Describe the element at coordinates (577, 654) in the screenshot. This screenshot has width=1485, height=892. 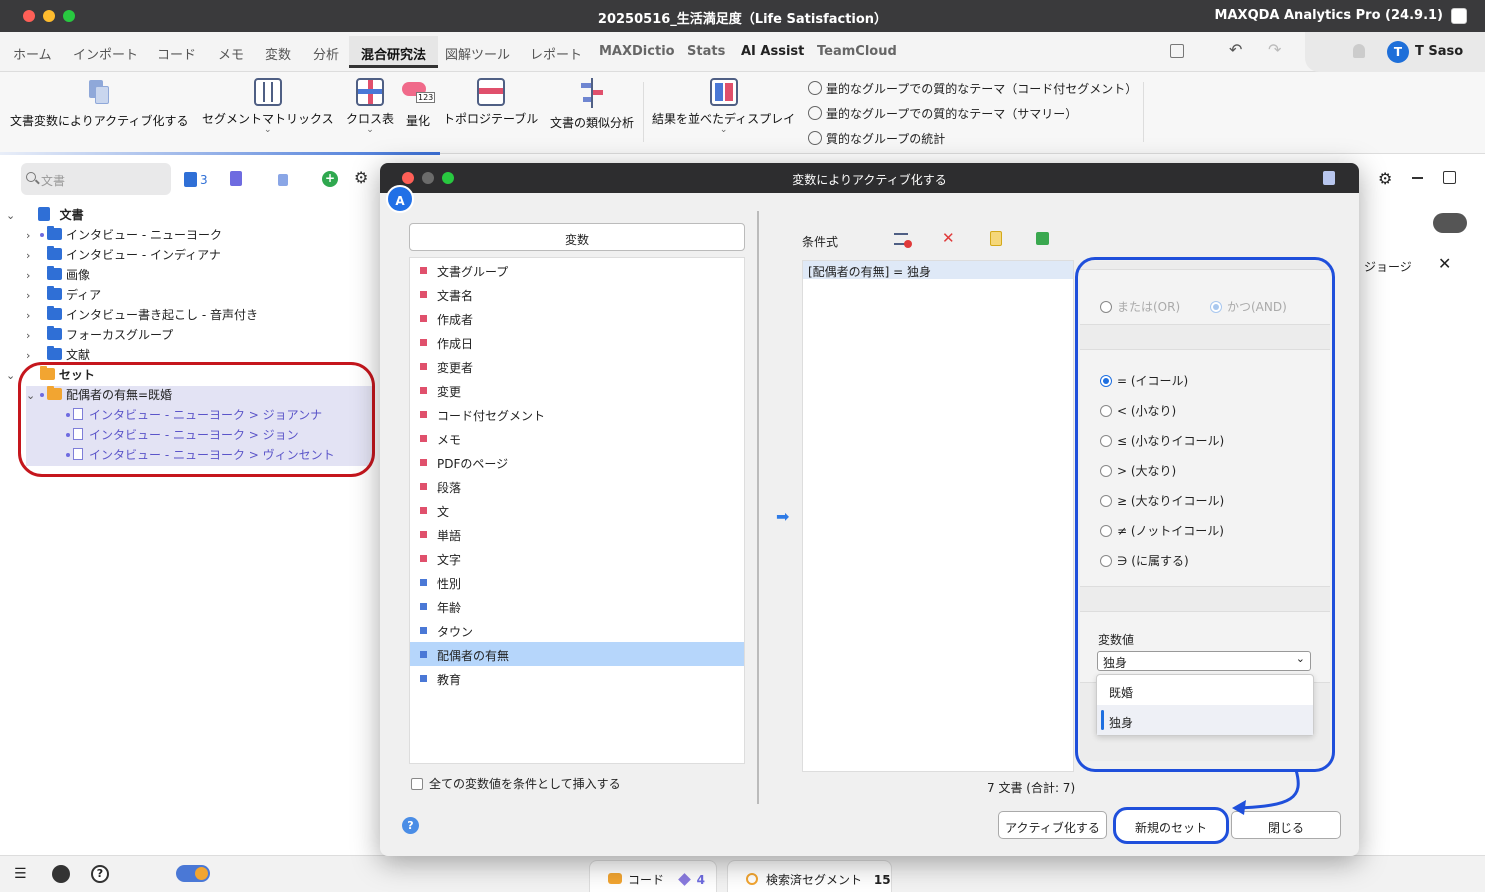
I see `variable-item: 配偶者の有無` at that location.